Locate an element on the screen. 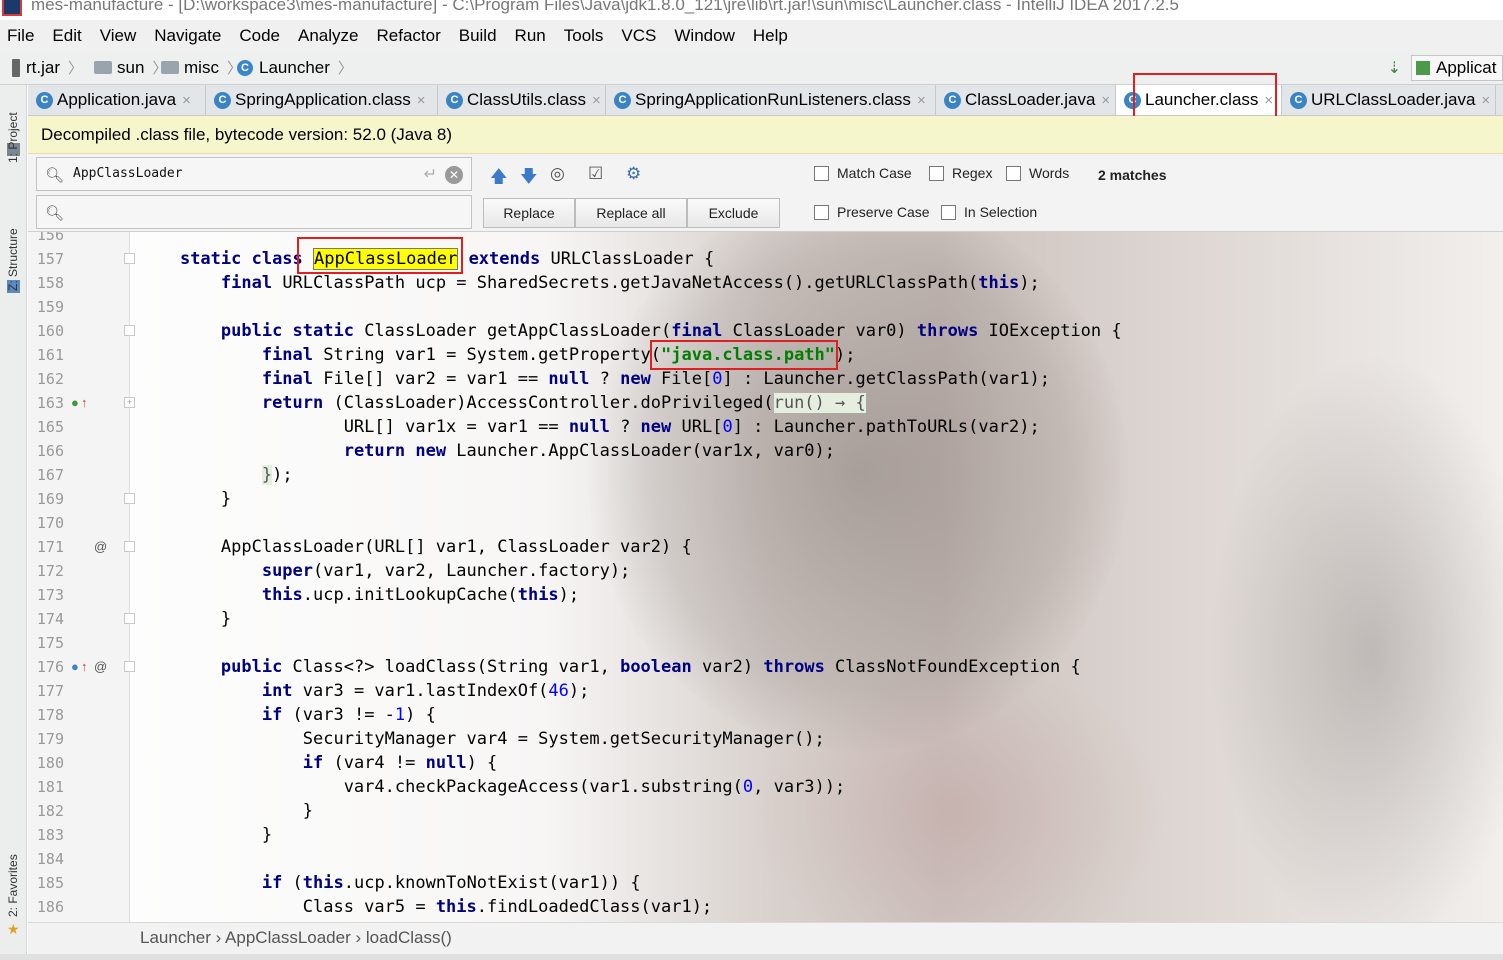  class-icon: C is located at coordinates (1298, 100).